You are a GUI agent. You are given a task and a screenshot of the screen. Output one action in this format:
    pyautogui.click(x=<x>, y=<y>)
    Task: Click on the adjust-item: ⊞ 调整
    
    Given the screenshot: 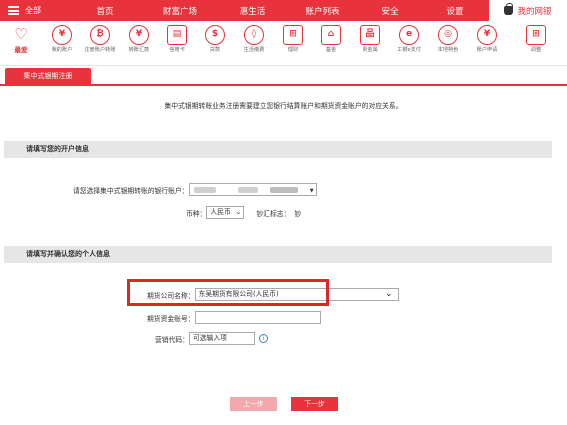 What is the action you would take?
    pyautogui.click(x=536, y=39)
    